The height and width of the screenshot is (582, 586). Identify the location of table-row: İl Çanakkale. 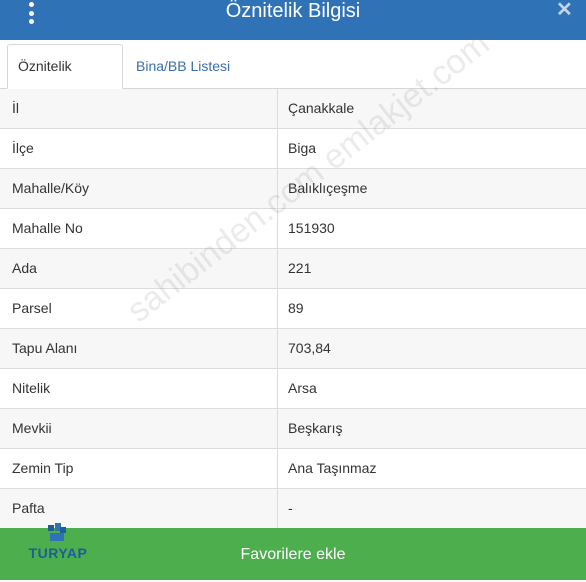
(293, 109).